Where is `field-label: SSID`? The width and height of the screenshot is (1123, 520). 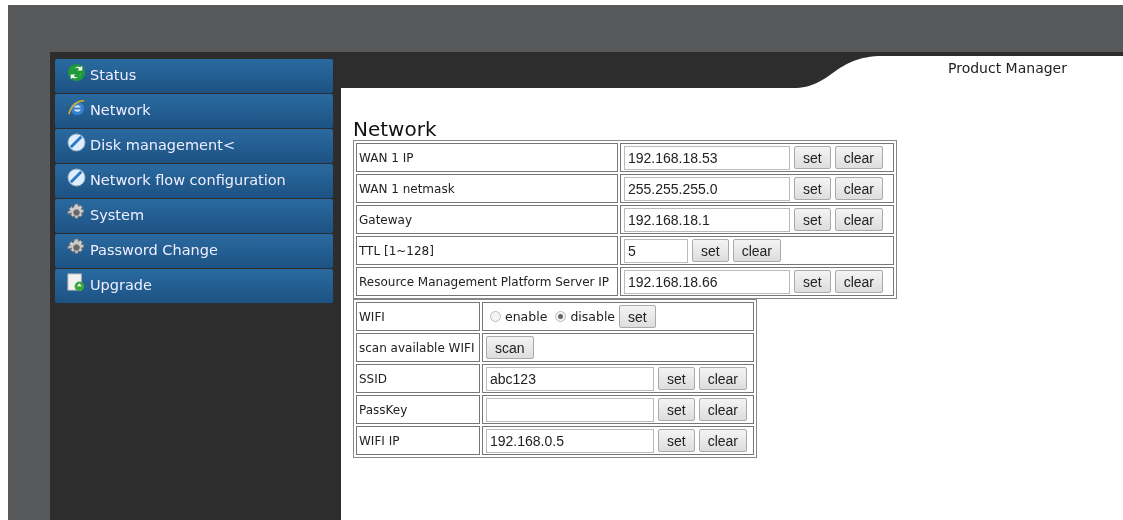 field-label: SSID is located at coordinates (418, 378).